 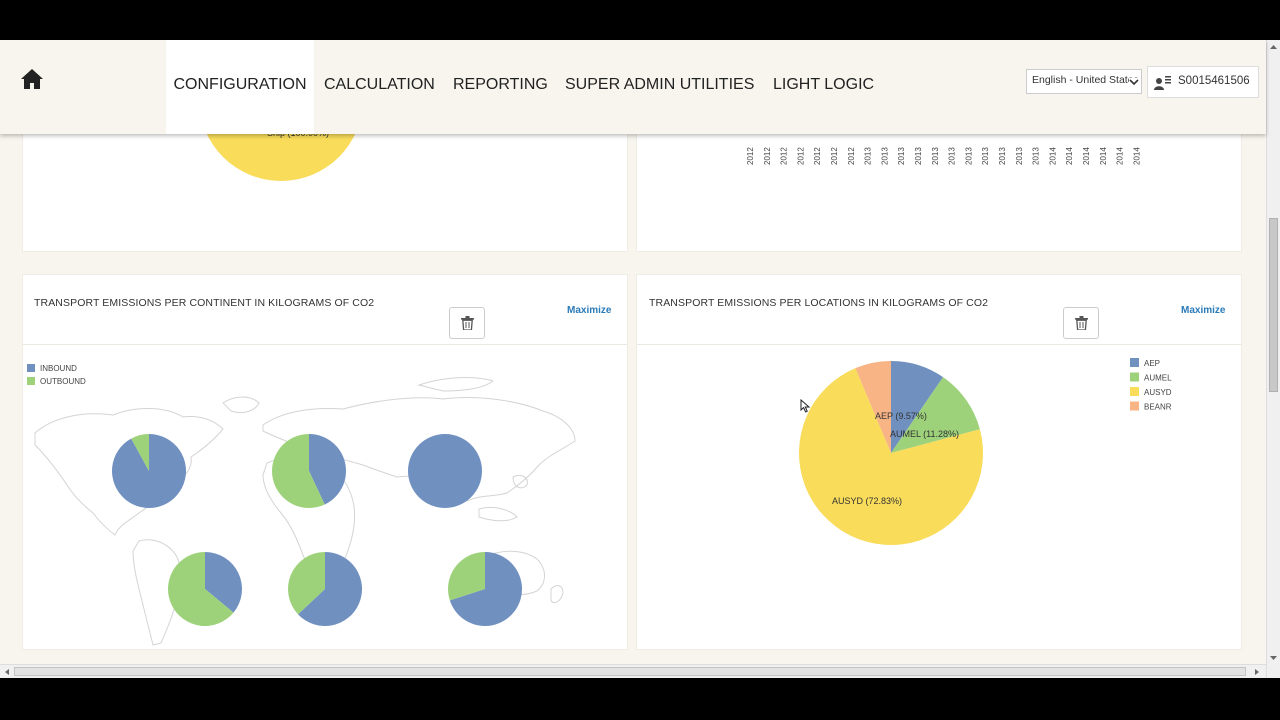 What do you see at coordinates (7, 672) in the screenshot?
I see `scroll-left-arrow-icon` at bounding box center [7, 672].